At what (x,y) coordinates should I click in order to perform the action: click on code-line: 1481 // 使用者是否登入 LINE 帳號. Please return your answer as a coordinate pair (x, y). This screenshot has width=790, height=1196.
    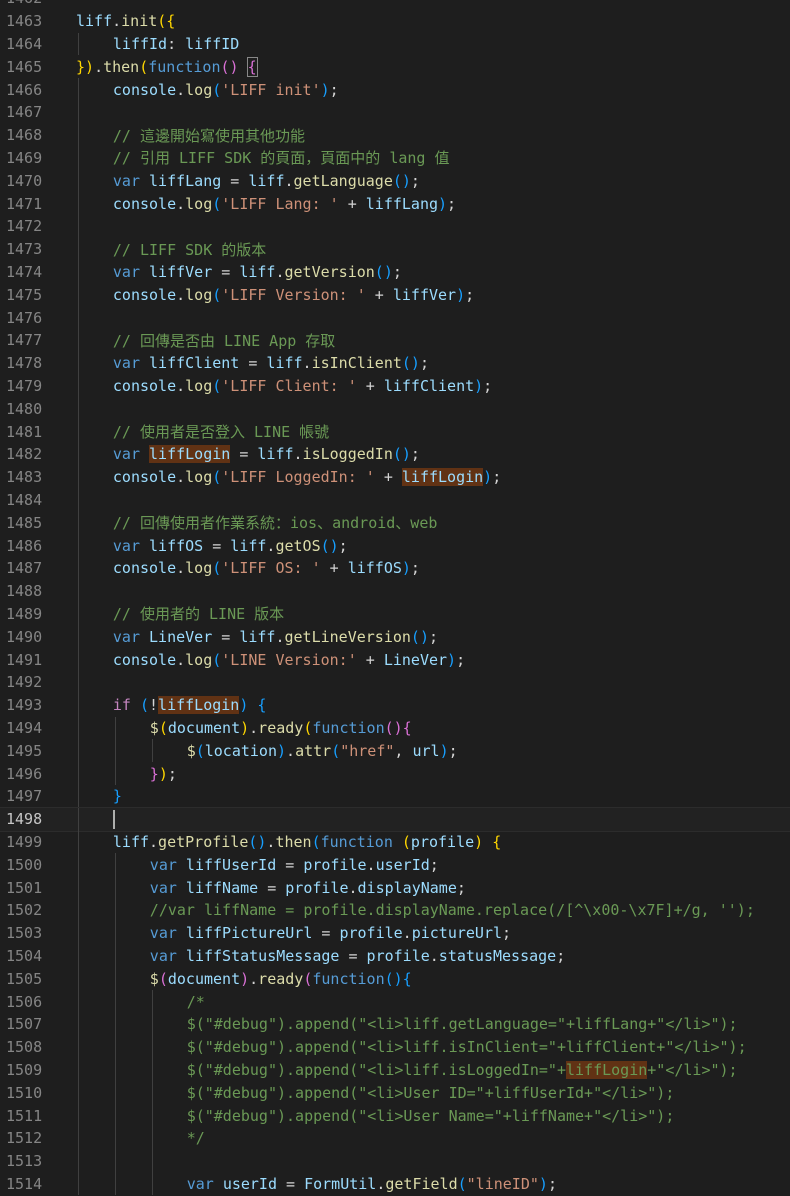
    Looking at the image, I should click on (395, 431).